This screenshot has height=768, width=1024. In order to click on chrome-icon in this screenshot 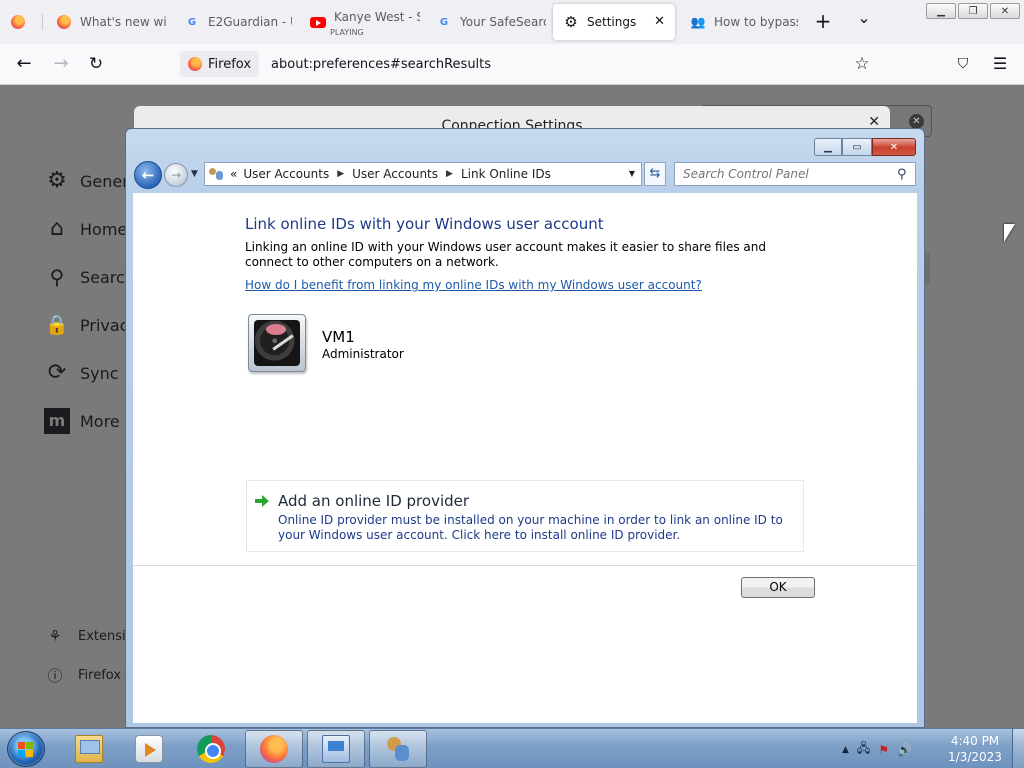, I will do `click(211, 749)`.